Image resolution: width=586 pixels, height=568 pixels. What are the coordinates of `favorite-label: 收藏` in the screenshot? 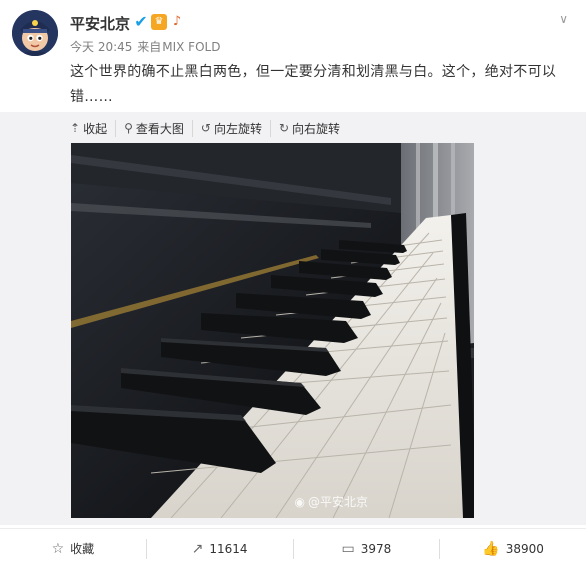 It's located at (82, 549).